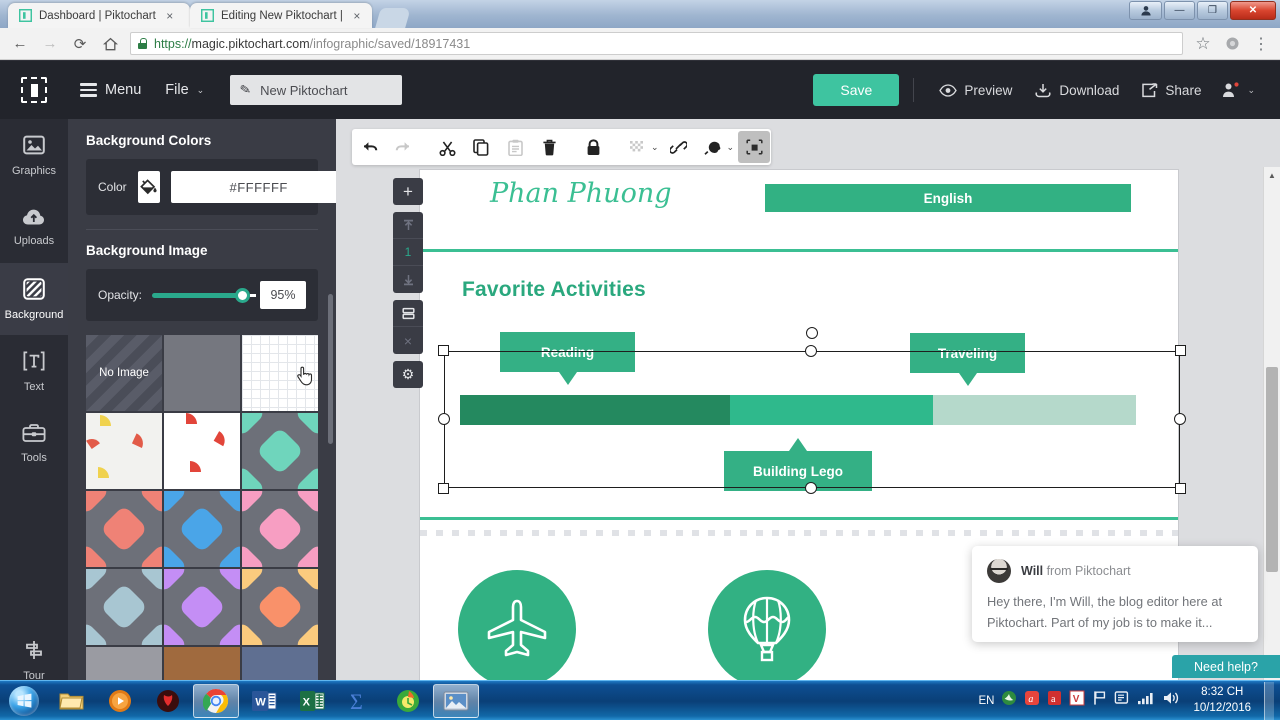  Describe the element at coordinates (72, 701) in the screenshot. I see `taskbar-file-explorer` at that location.